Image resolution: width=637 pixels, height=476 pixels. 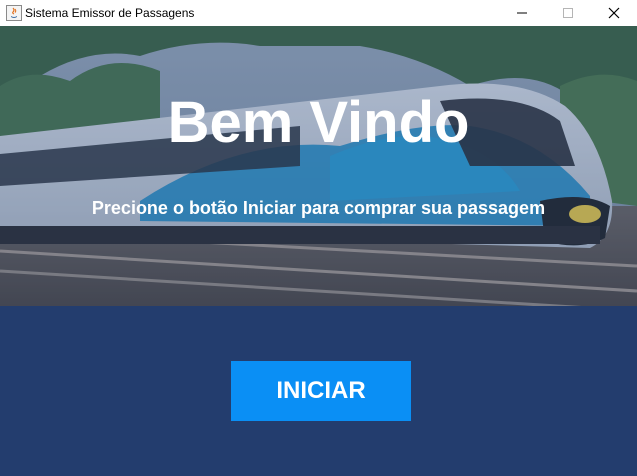 I want to click on close-icon, so click(x=614, y=13).